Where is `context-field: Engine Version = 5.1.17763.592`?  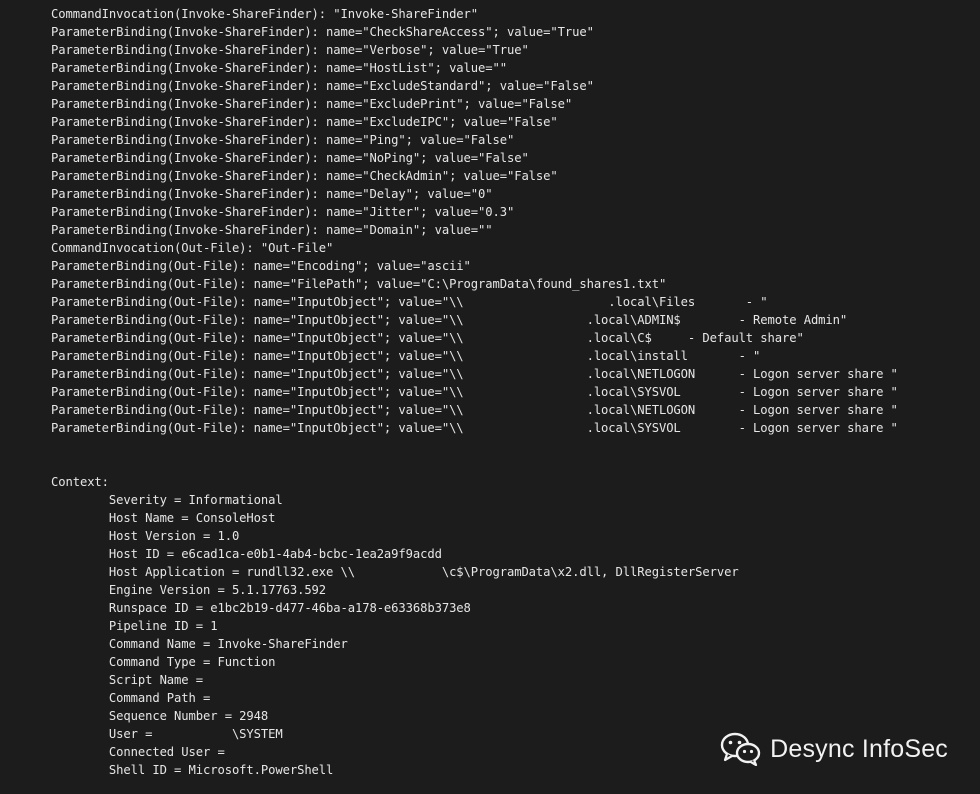
context-field: Engine Version = 5.1.17763.592 is located at coordinates (217, 590).